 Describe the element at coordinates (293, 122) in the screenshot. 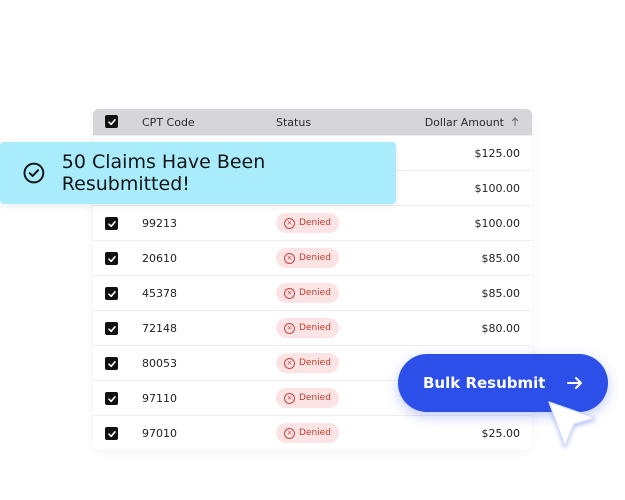

I see `header-status: Status` at that location.